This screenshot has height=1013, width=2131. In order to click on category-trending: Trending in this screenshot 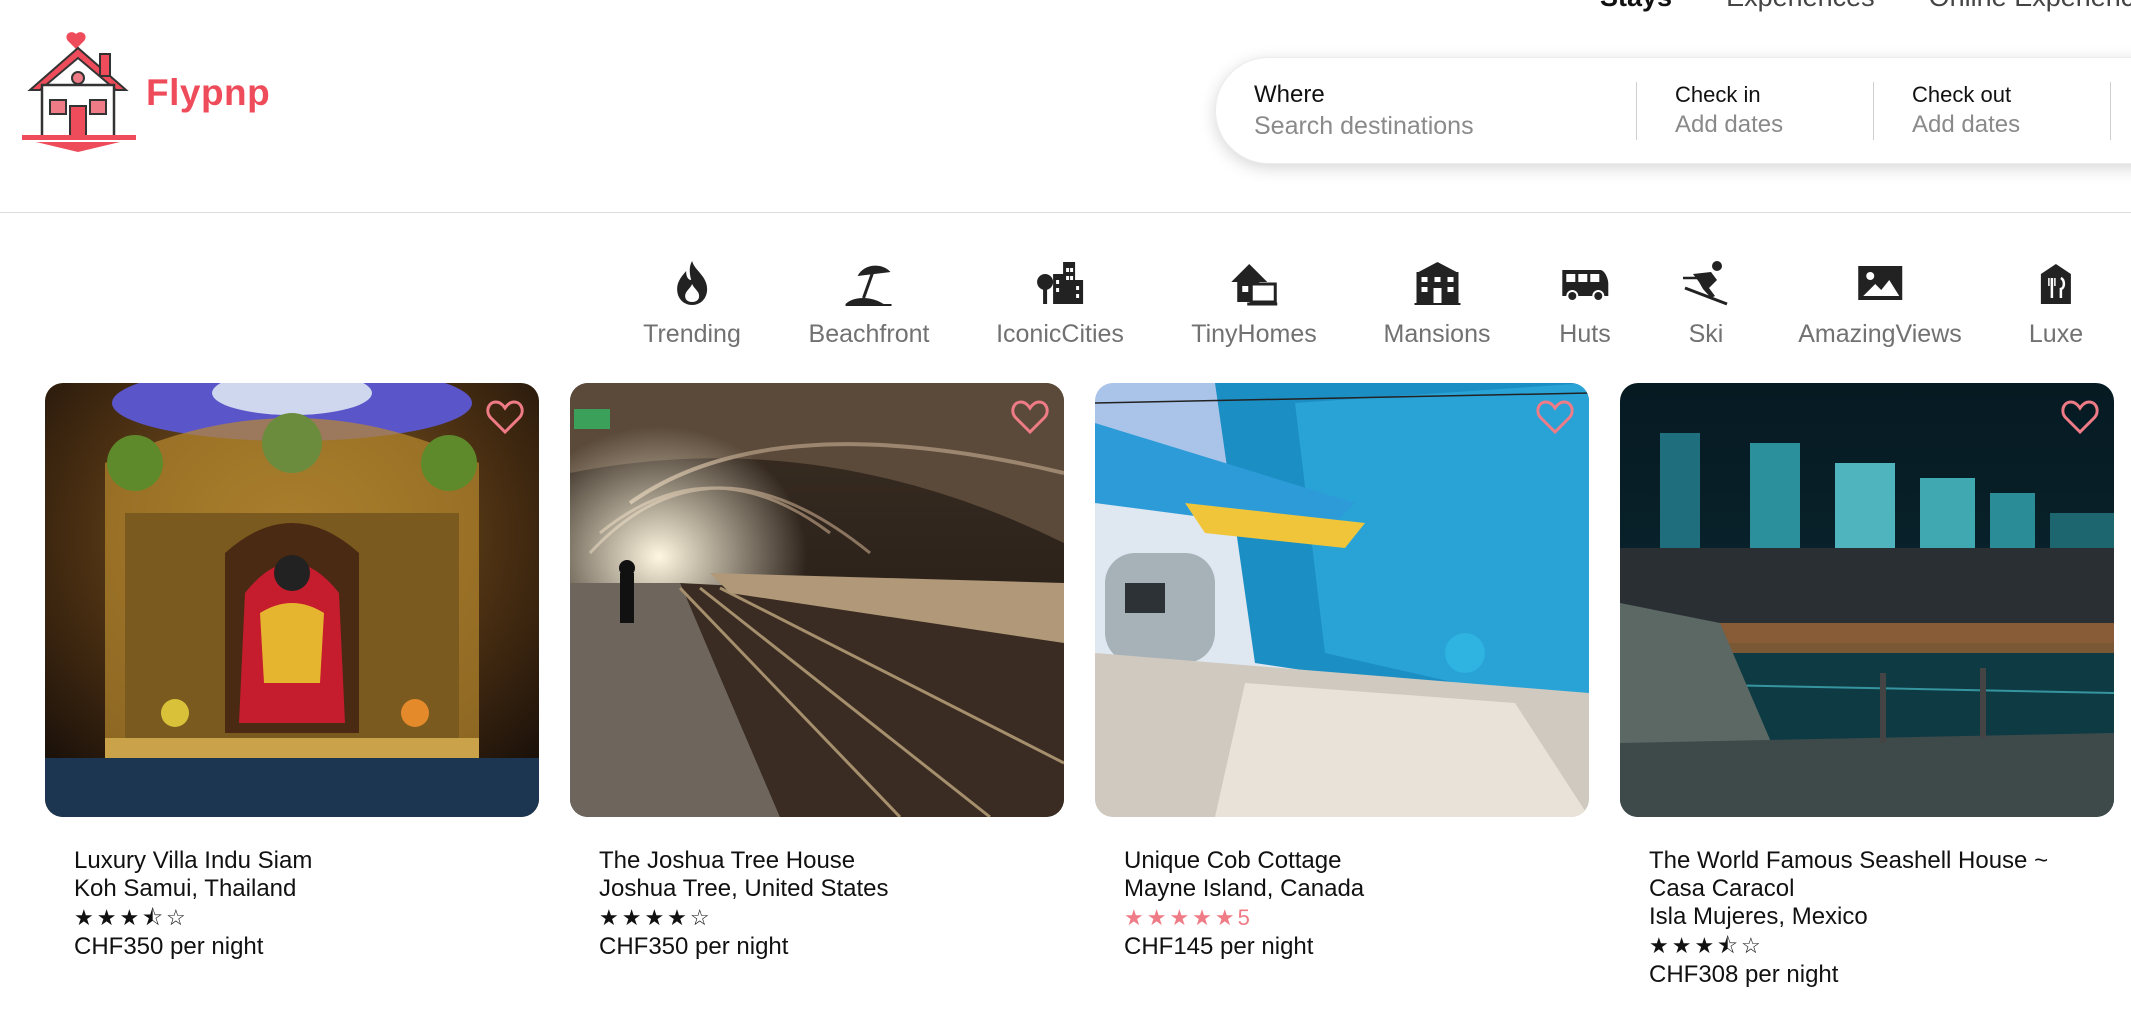, I will do `click(692, 303)`.